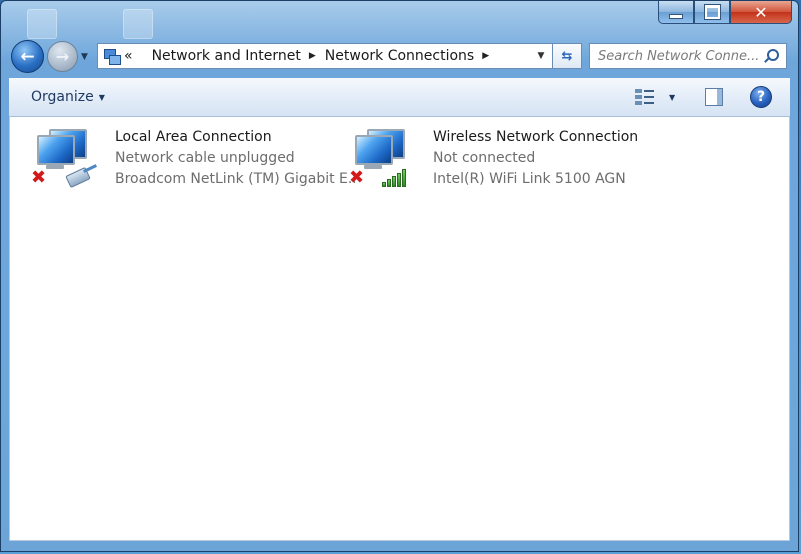 The image size is (801, 554). I want to click on change-view-button: ▼, so click(655, 97).